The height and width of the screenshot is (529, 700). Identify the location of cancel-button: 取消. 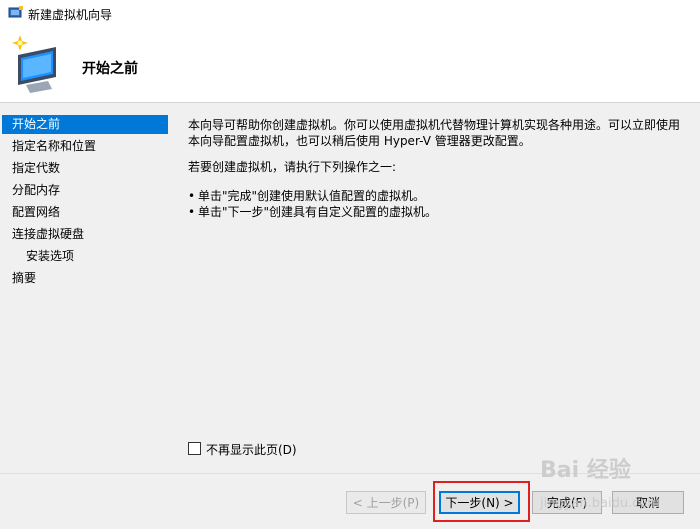
(648, 502).